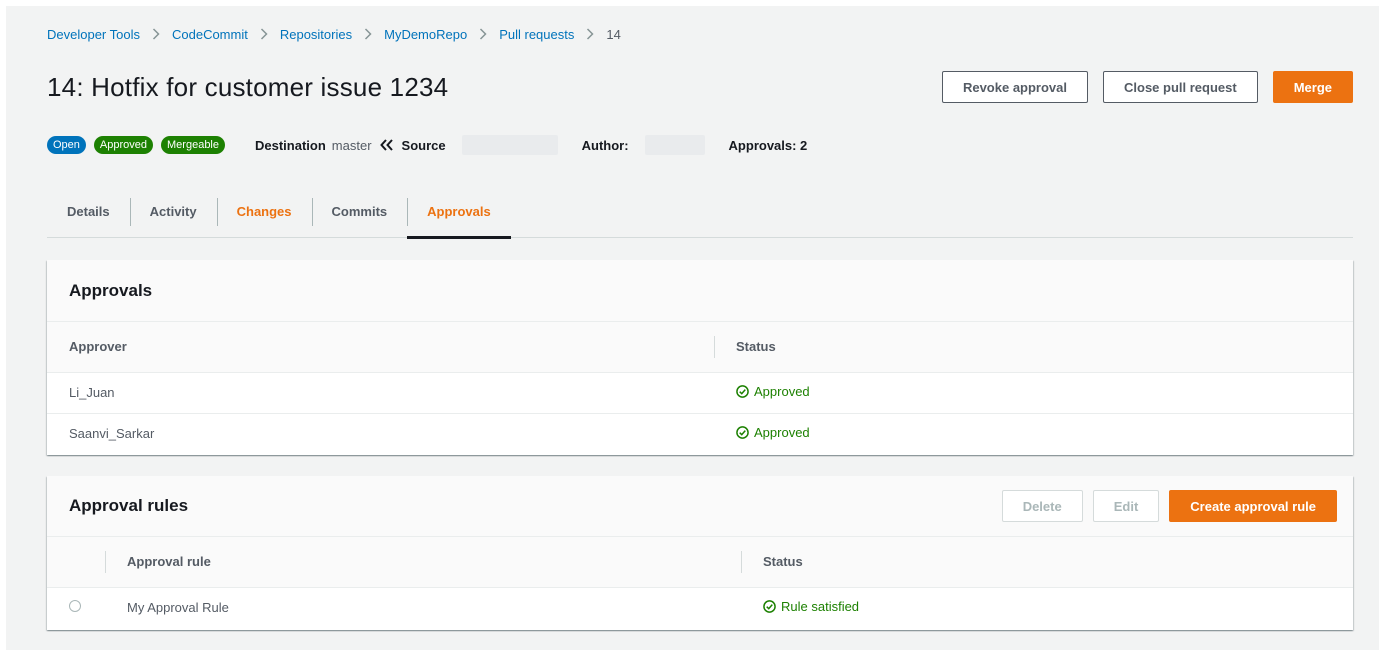 The height and width of the screenshot is (654, 1383). I want to click on rule-select-radio, so click(75, 606).